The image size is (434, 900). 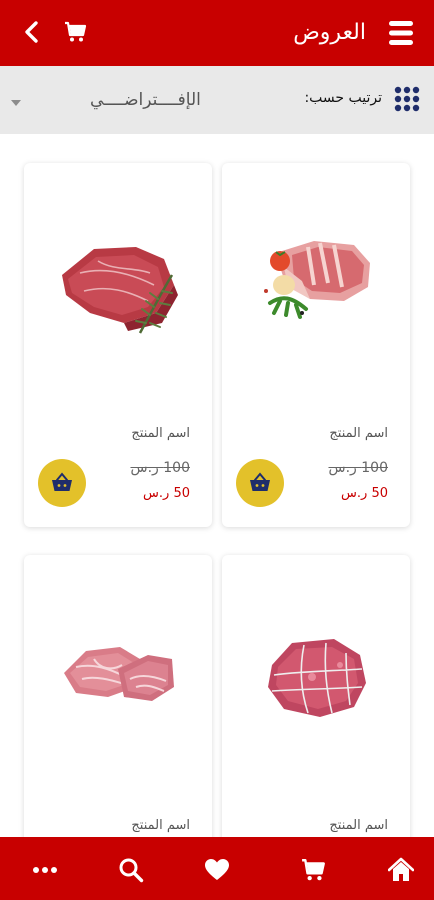 What do you see at coordinates (314, 870) in the screenshot?
I see `cart-icon` at bounding box center [314, 870].